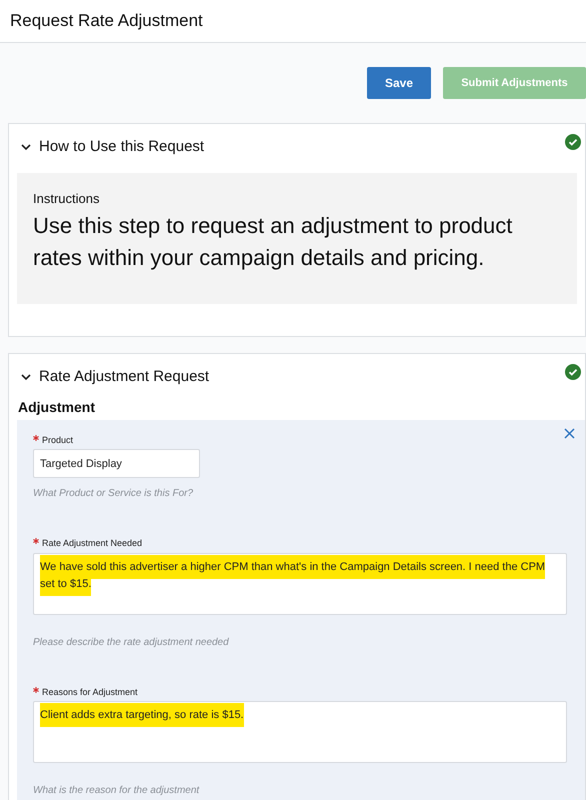 The width and height of the screenshot is (586, 800). What do you see at coordinates (124, 377) in the screenshot?
I see `section-title: Rate Adjustment Request` at bounding box center [124, 377].